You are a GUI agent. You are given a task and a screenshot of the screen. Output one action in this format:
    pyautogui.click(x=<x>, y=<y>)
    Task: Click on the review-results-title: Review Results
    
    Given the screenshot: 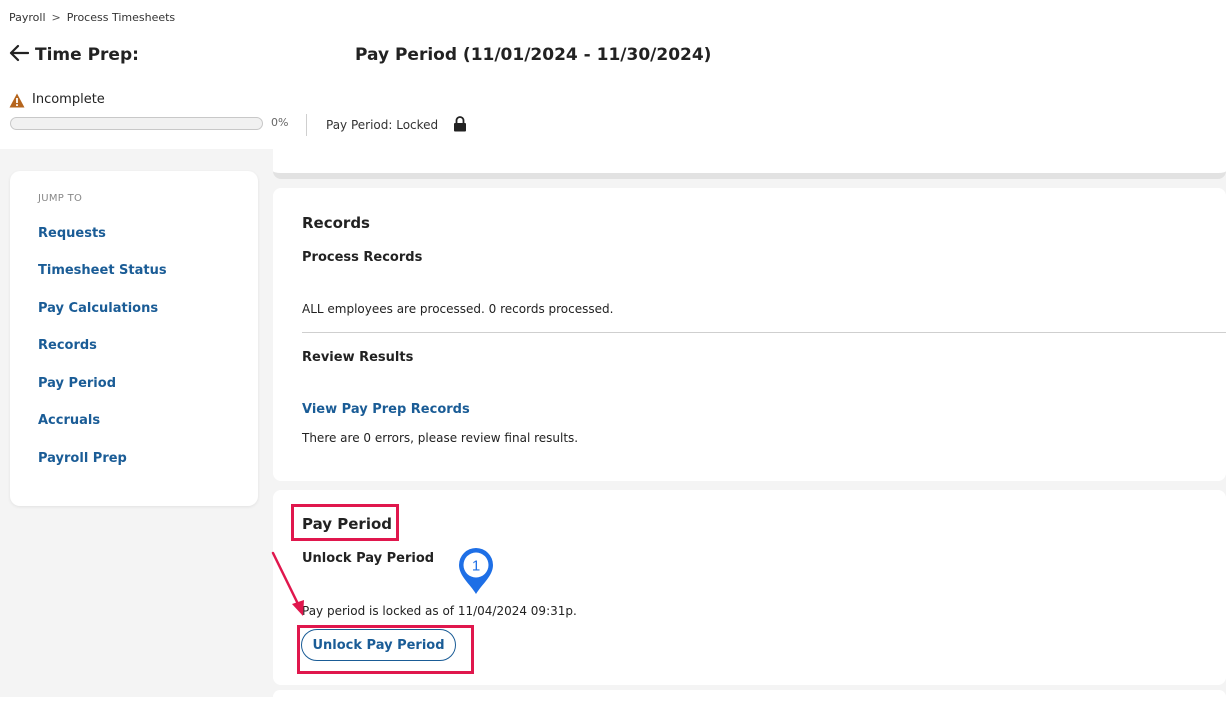 What is the action you would take?
    pyautogui.click(x=358, y=357)
    